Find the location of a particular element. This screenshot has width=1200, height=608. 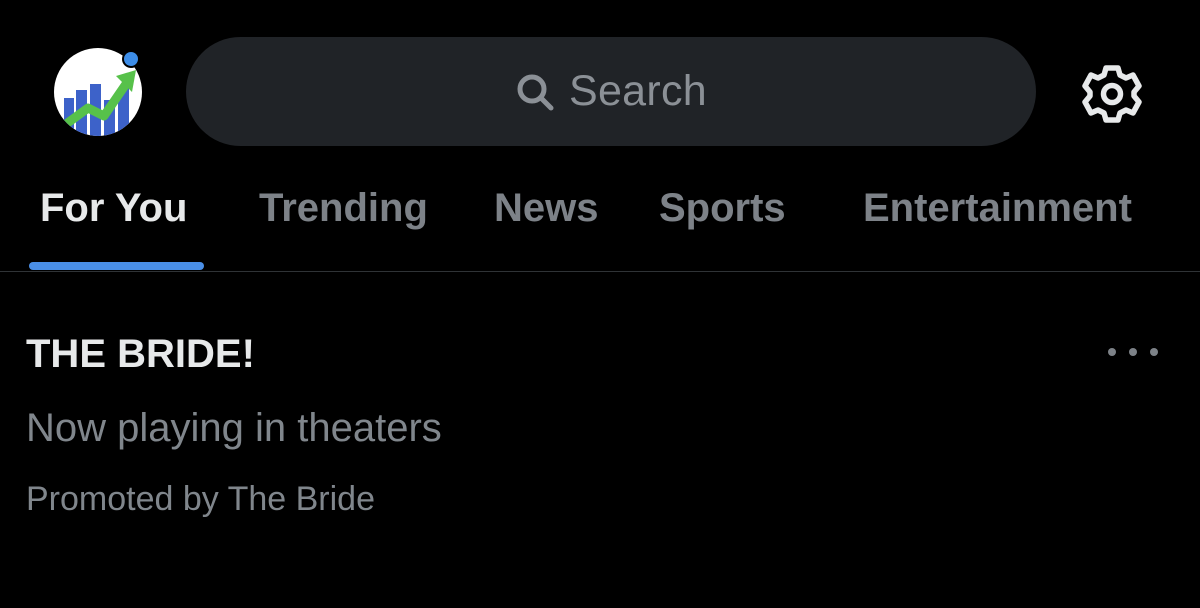

growth-chart-avatar-icon is located at coordinates (98, 92).